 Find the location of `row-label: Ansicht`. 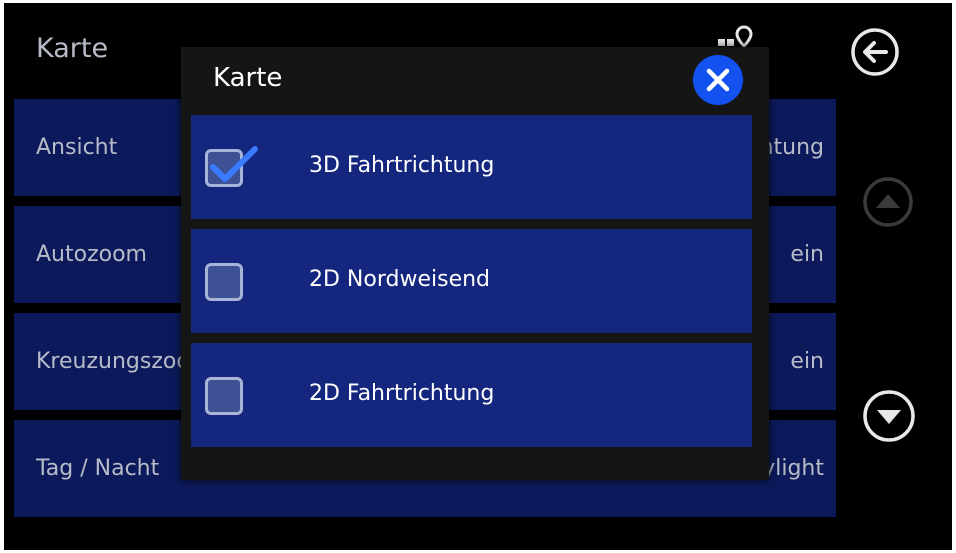

row-label: Ansicht is located at coordinates (77, 147).